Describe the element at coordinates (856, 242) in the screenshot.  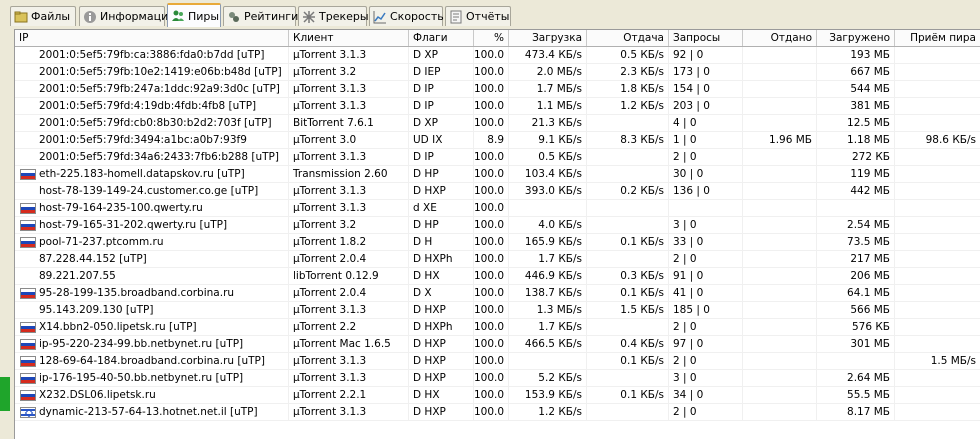
I see `cell-received: 73.5 МБ` at that location.